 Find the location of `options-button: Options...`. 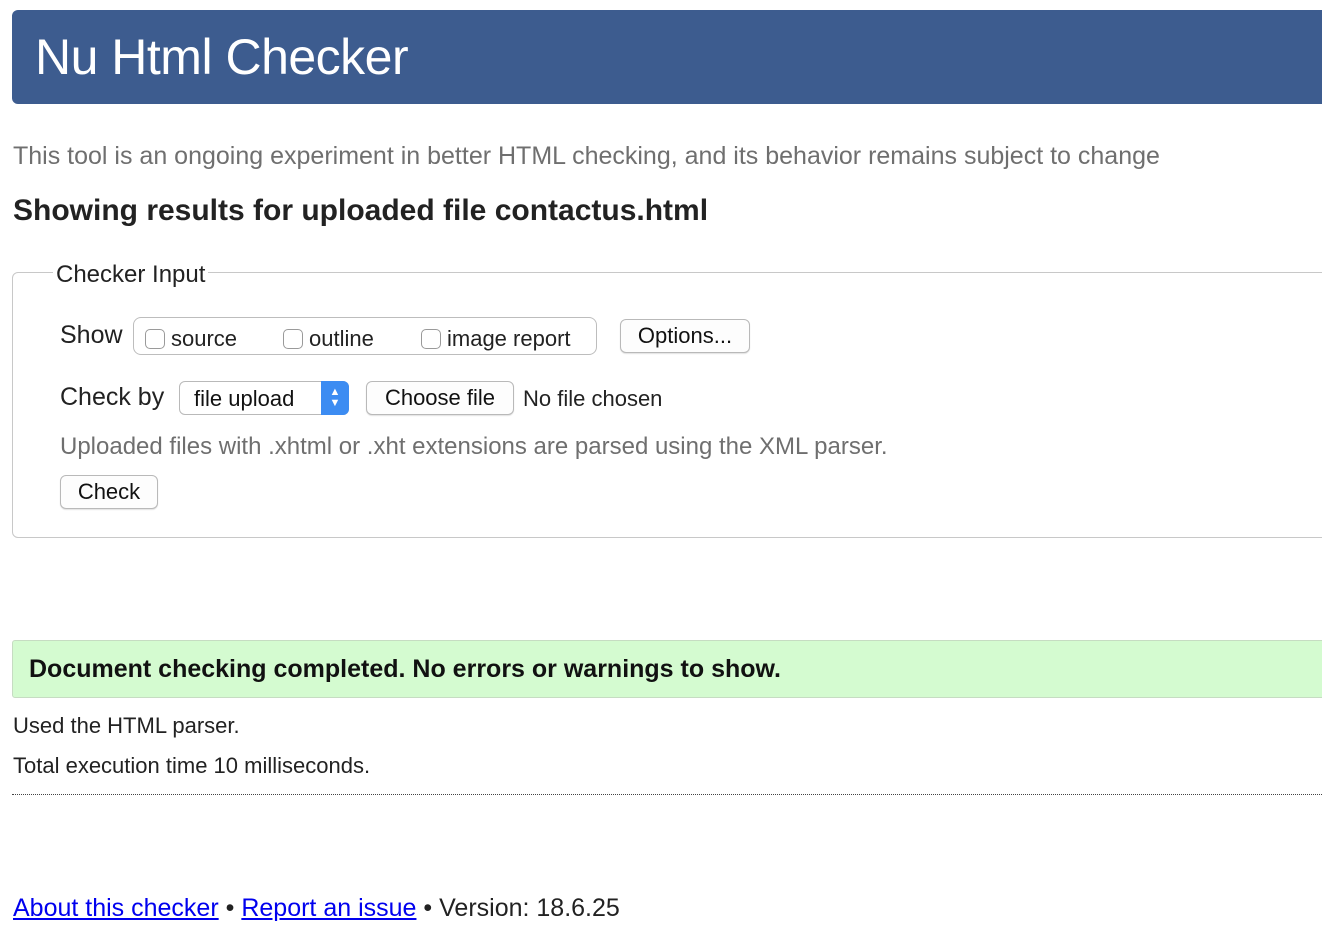

options-button: Options... is located at coordinates (685, 336).